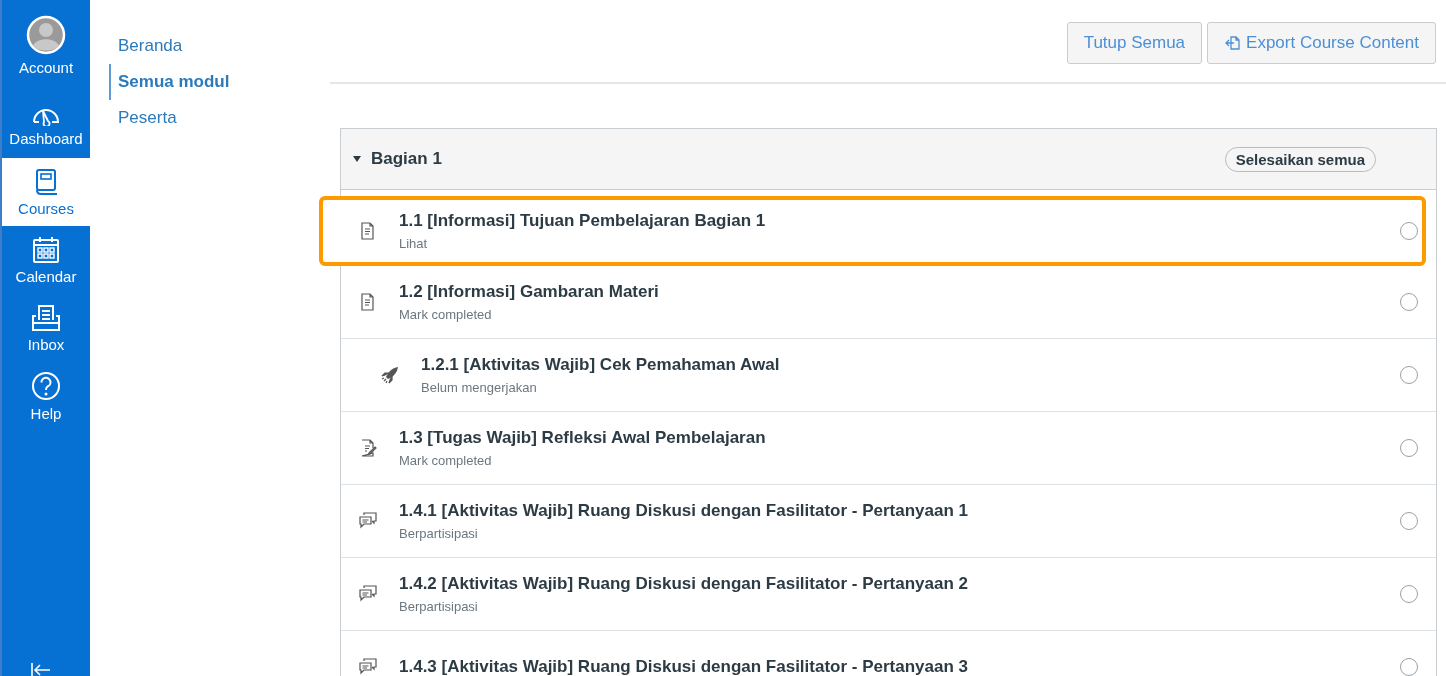 This screenshot has width=1446, height=676. I want to click on export-icon, so click(1233, 43).